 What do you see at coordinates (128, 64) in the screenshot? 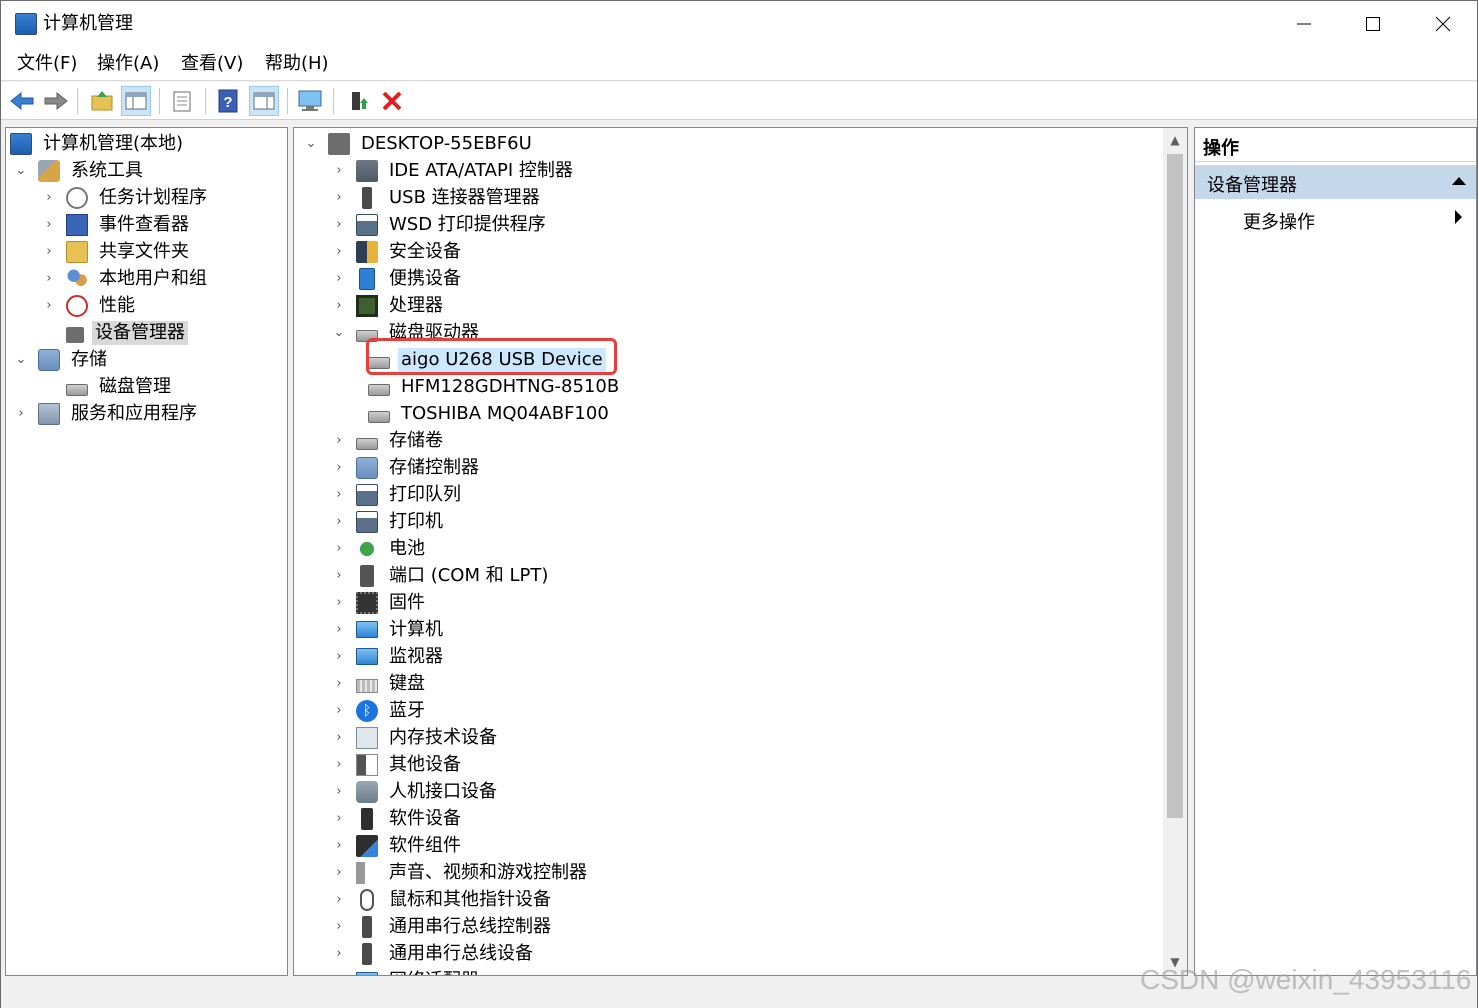
I see `menu-action: 操作(A)` at bounding box center [128, 64].